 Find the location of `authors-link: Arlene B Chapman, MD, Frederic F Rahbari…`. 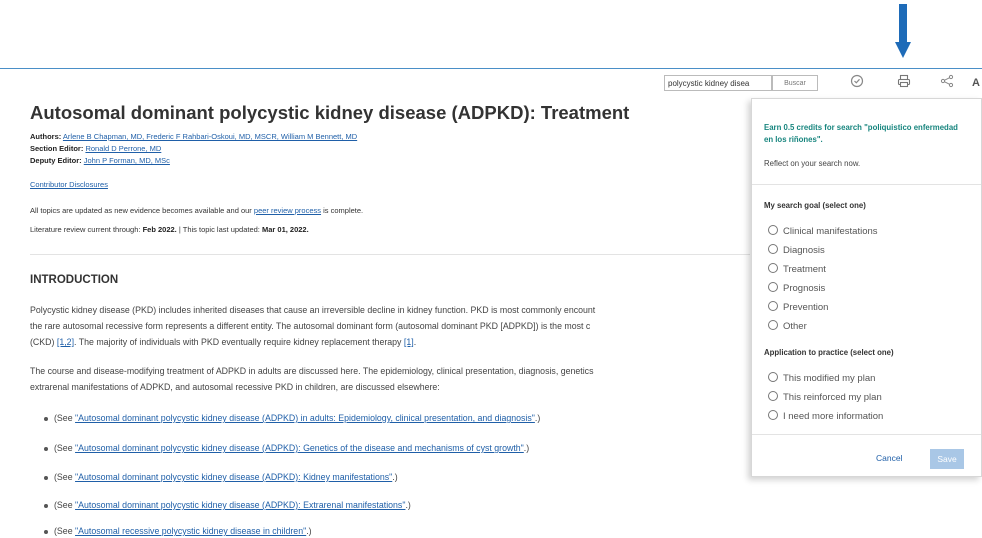

authors-link: Arlene B Chapman, MD, Frederic F Rahbari… is located at coordinates (210, 136).